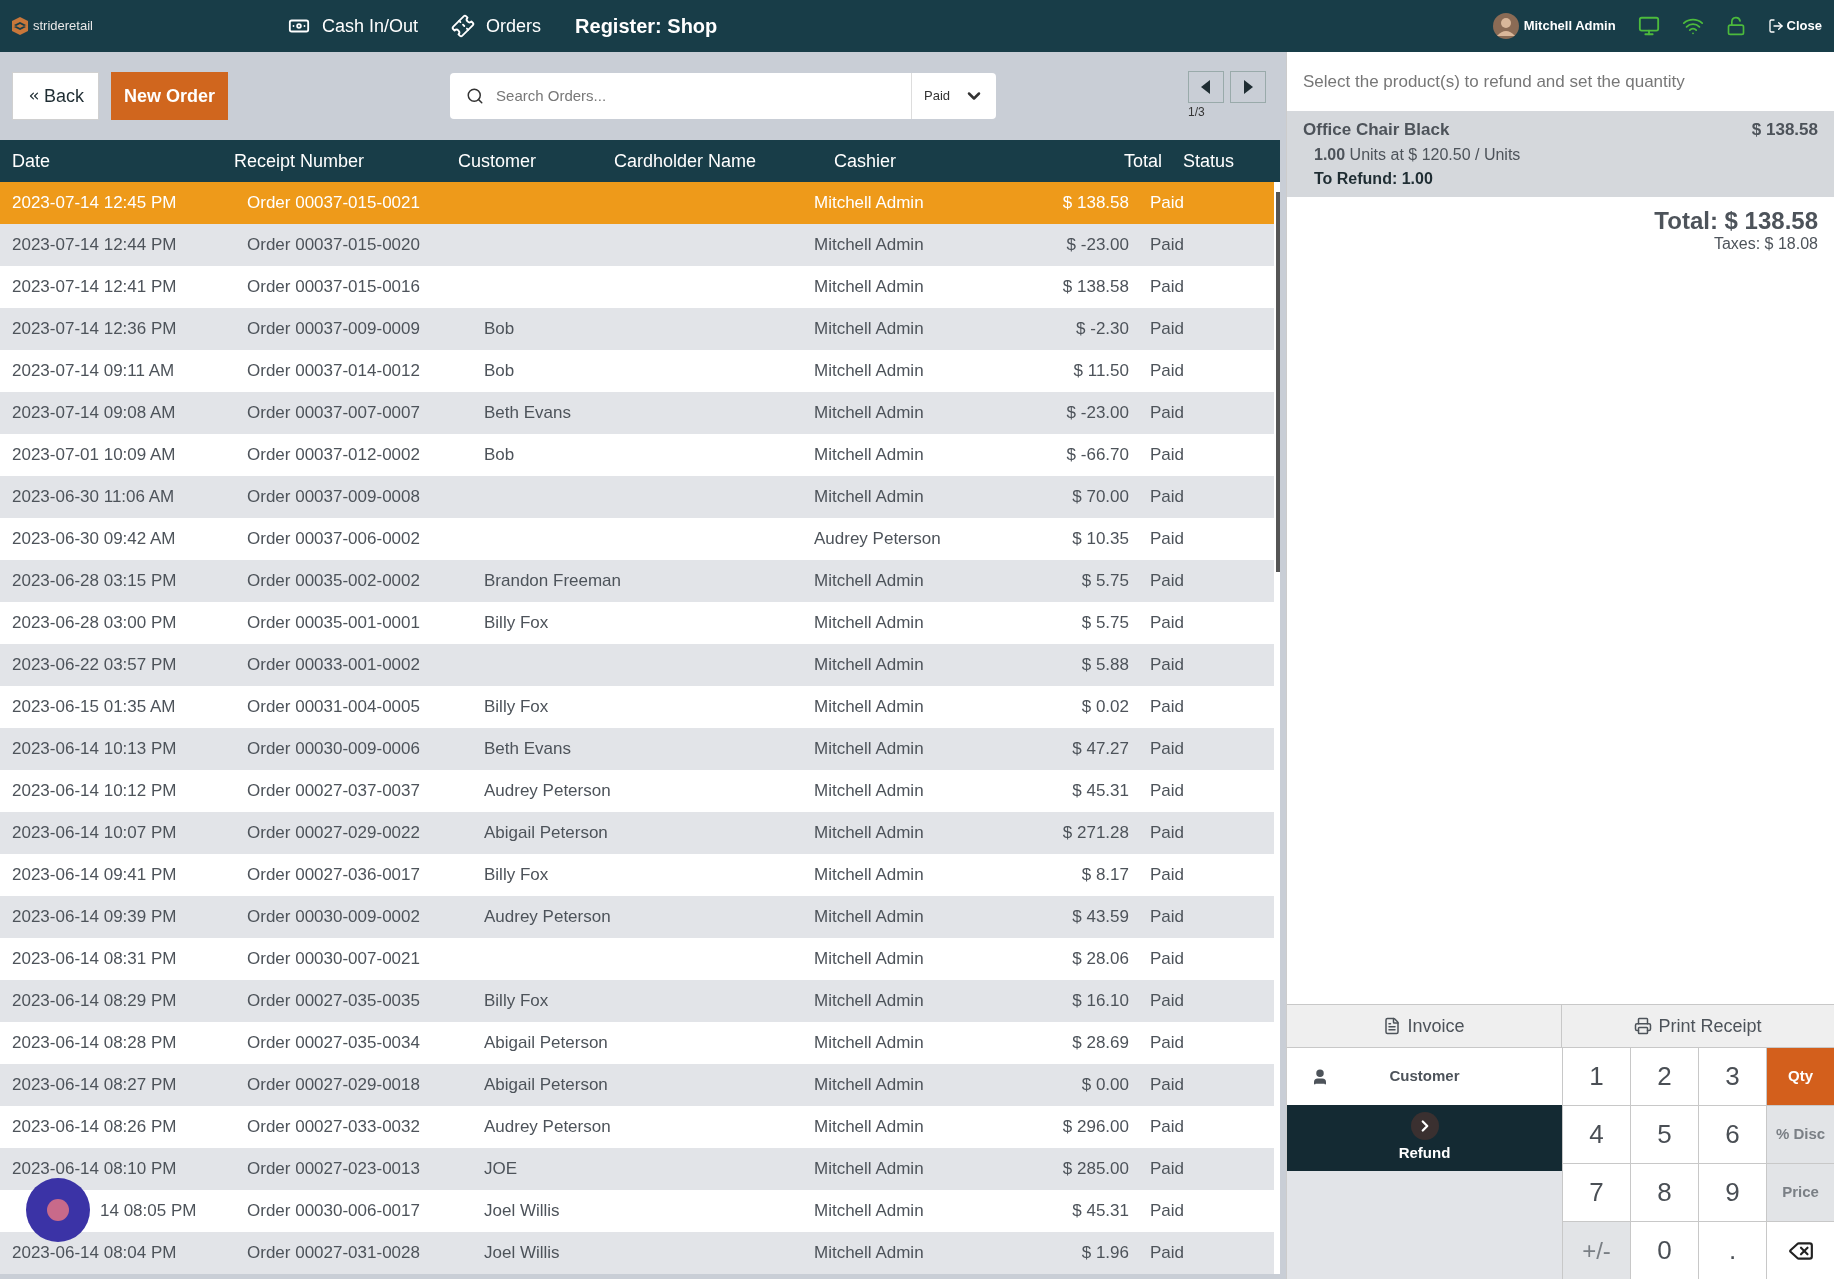 Image resolution: width=1834 pixels, height=1279 pixels. What do you see at coordinates (1100, 497) in the screenshot?
I see `table-cell-text: $ 70.00` at bounding box center [1100, 497].